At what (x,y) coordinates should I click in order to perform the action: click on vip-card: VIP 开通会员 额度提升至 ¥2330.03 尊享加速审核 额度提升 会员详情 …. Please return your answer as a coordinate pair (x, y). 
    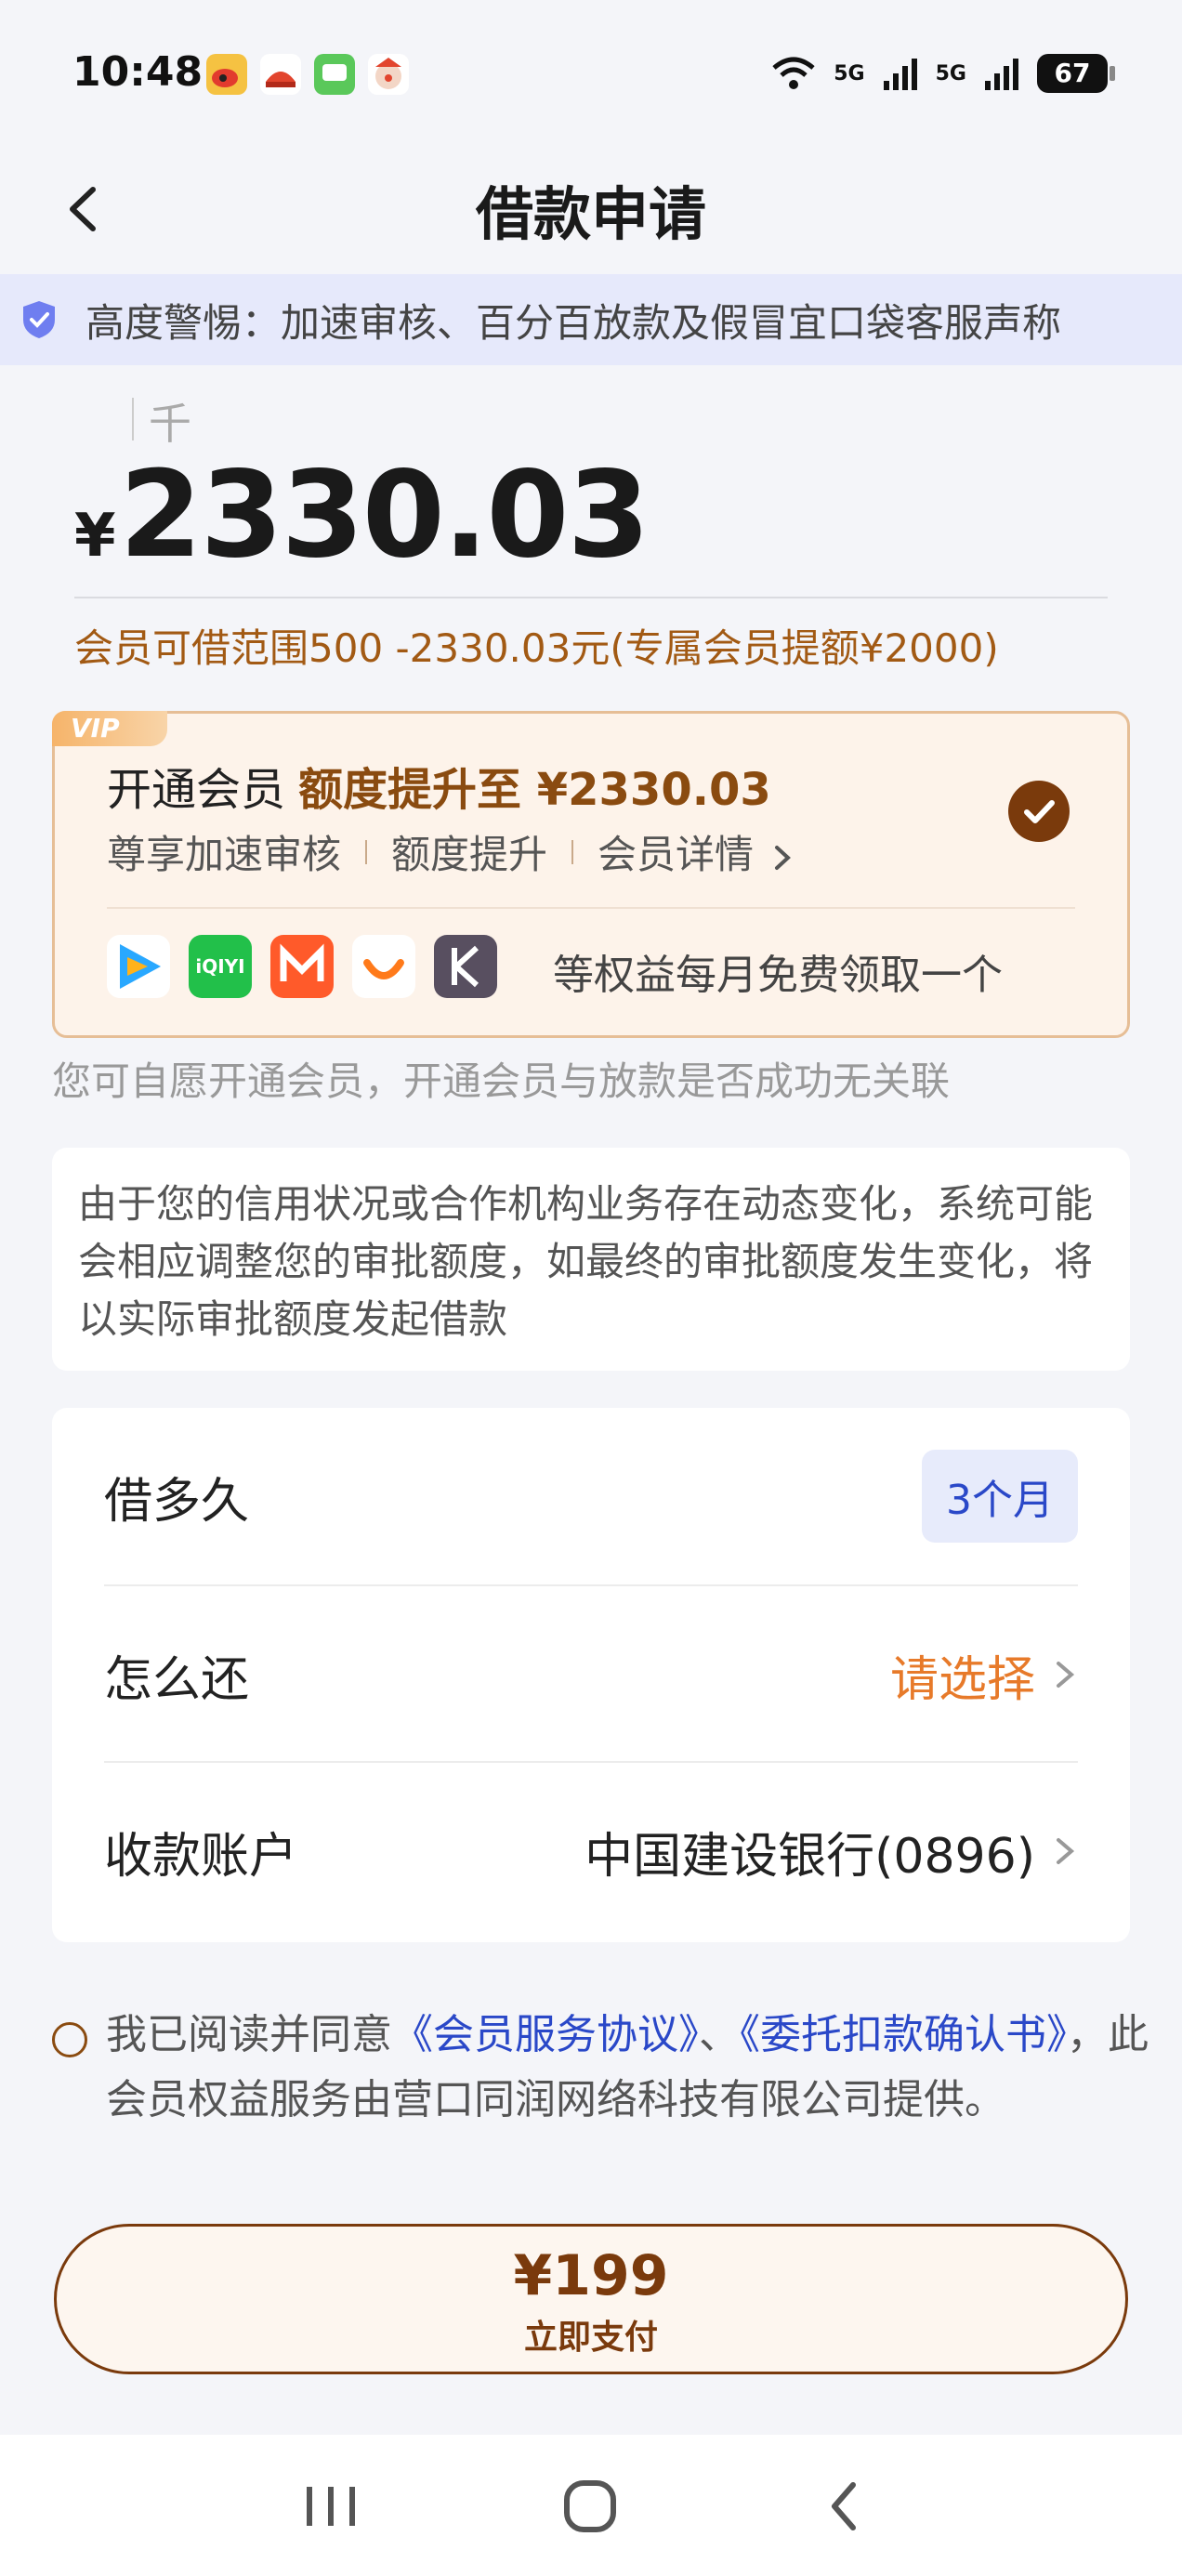
    Looking at the image, I should click on (591, 874).